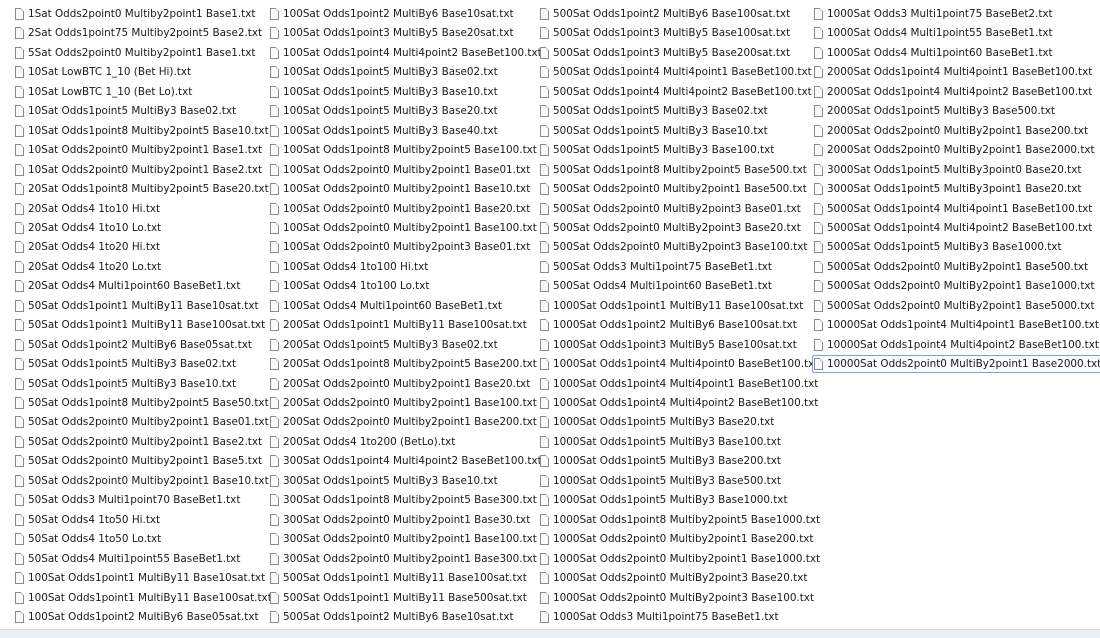 The height and width of the screenshot is (638, 1100). What do you see at coordinates (350, 286) in the screenshot?
I see `file-item: 100Sat Odds4 1to100 Lo.txt` at bounding box center [350, 286].